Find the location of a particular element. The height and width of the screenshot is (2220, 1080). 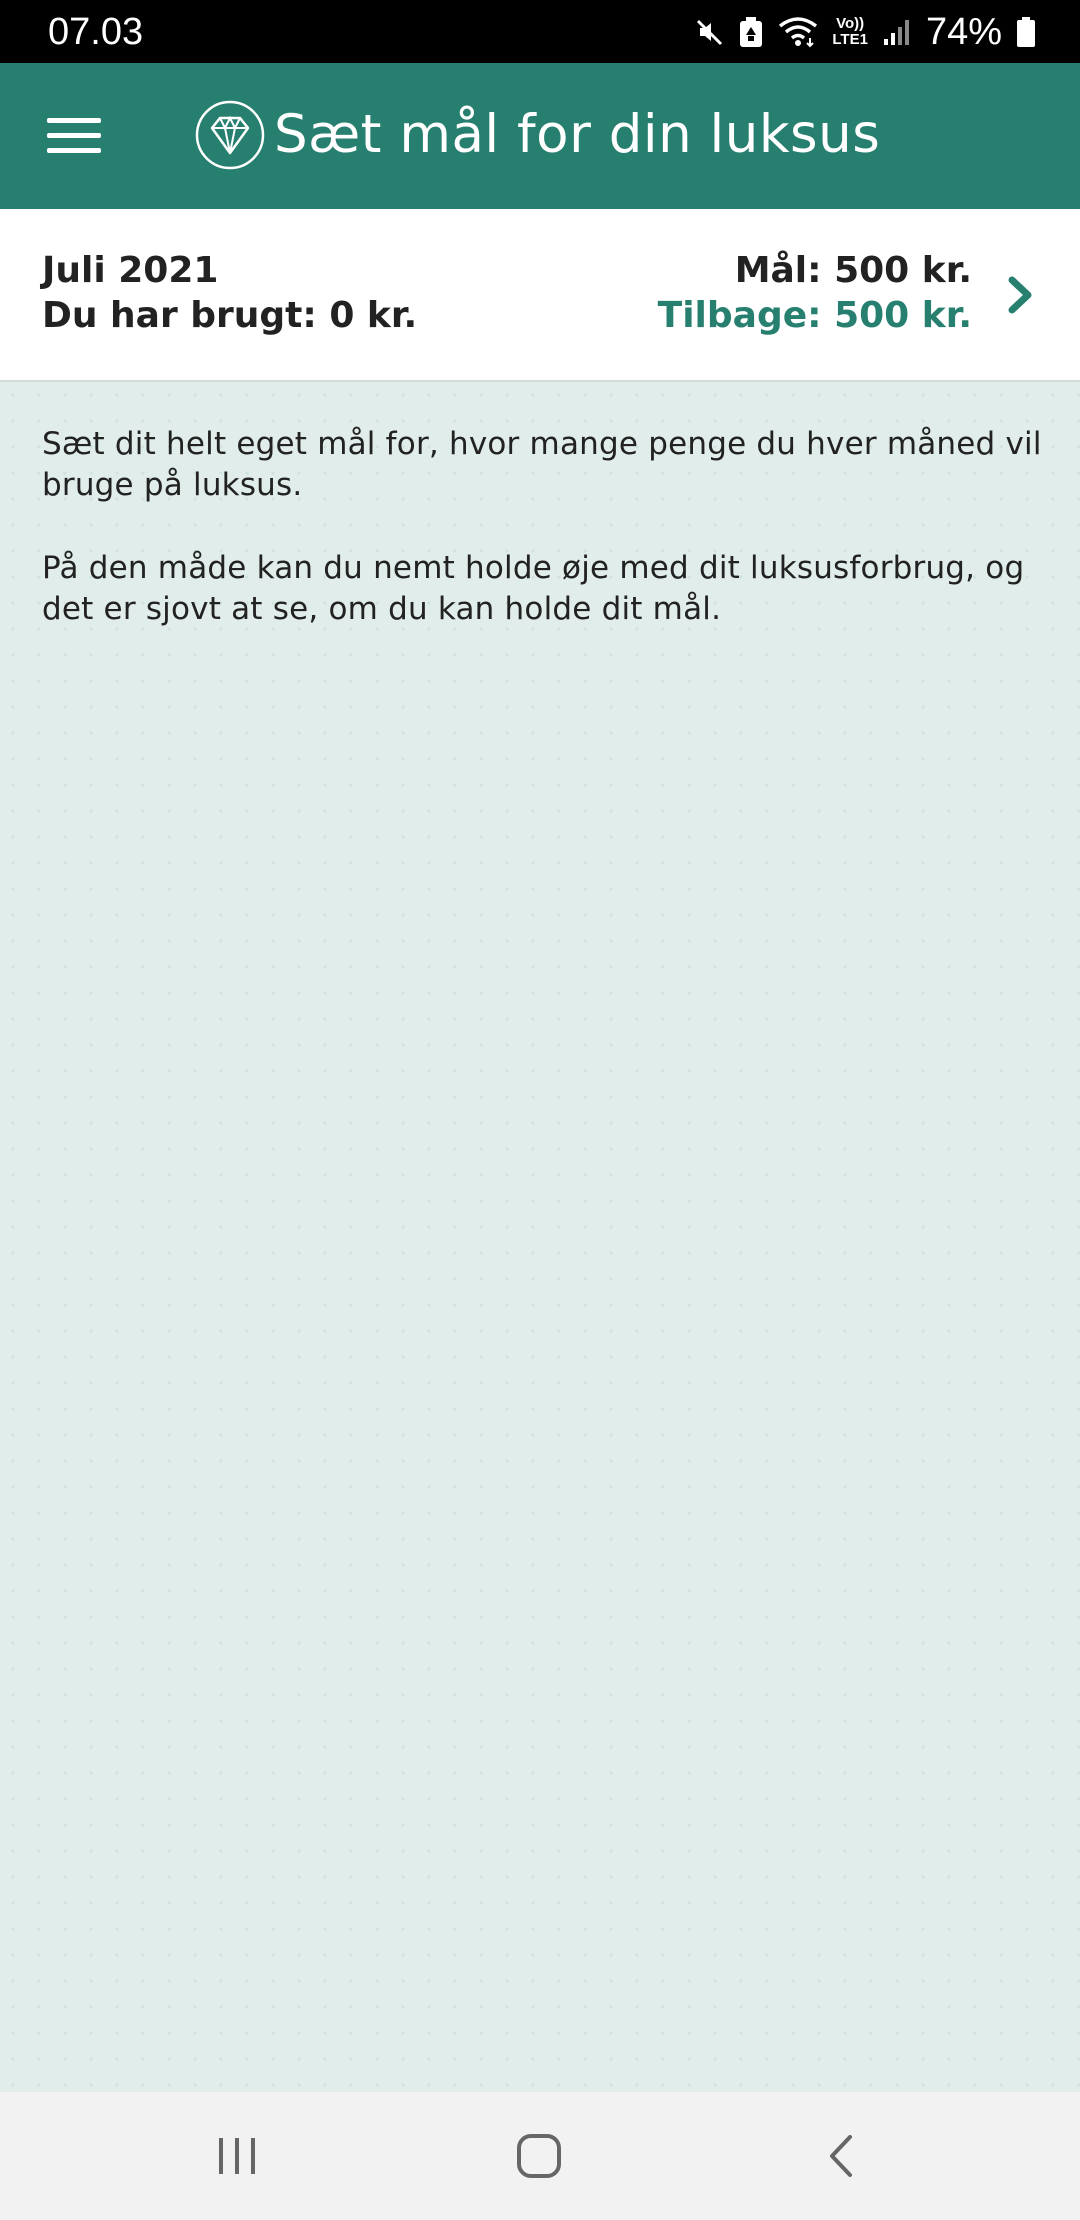

goal-label: Mål: 500 kr. is located at coordinates (853, 270).